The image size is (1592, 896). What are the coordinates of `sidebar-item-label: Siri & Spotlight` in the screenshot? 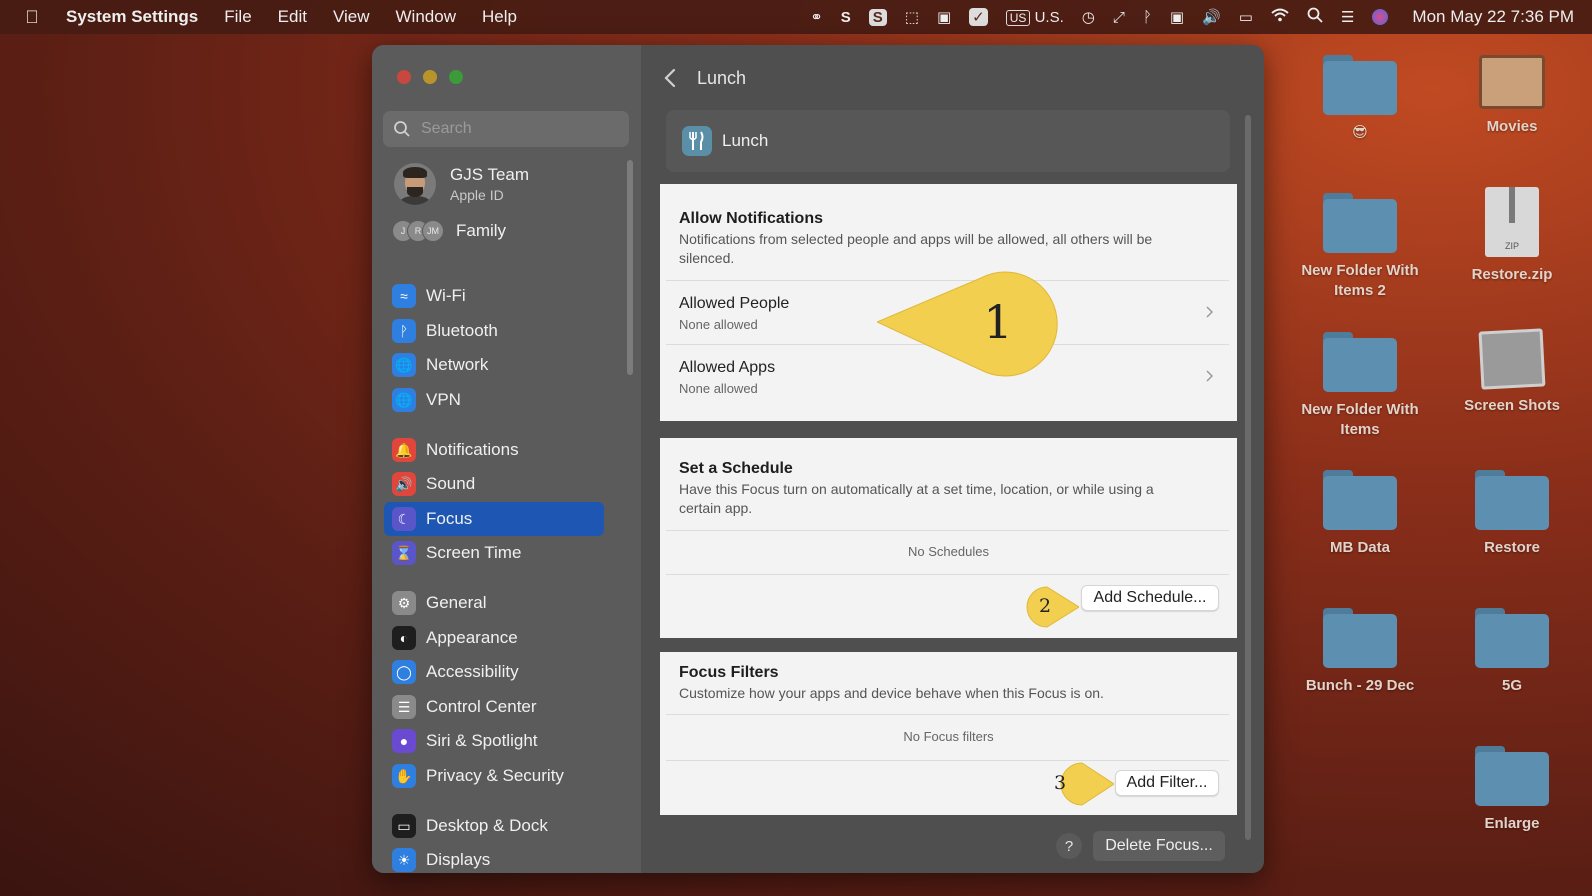 It's located at (482, 740).